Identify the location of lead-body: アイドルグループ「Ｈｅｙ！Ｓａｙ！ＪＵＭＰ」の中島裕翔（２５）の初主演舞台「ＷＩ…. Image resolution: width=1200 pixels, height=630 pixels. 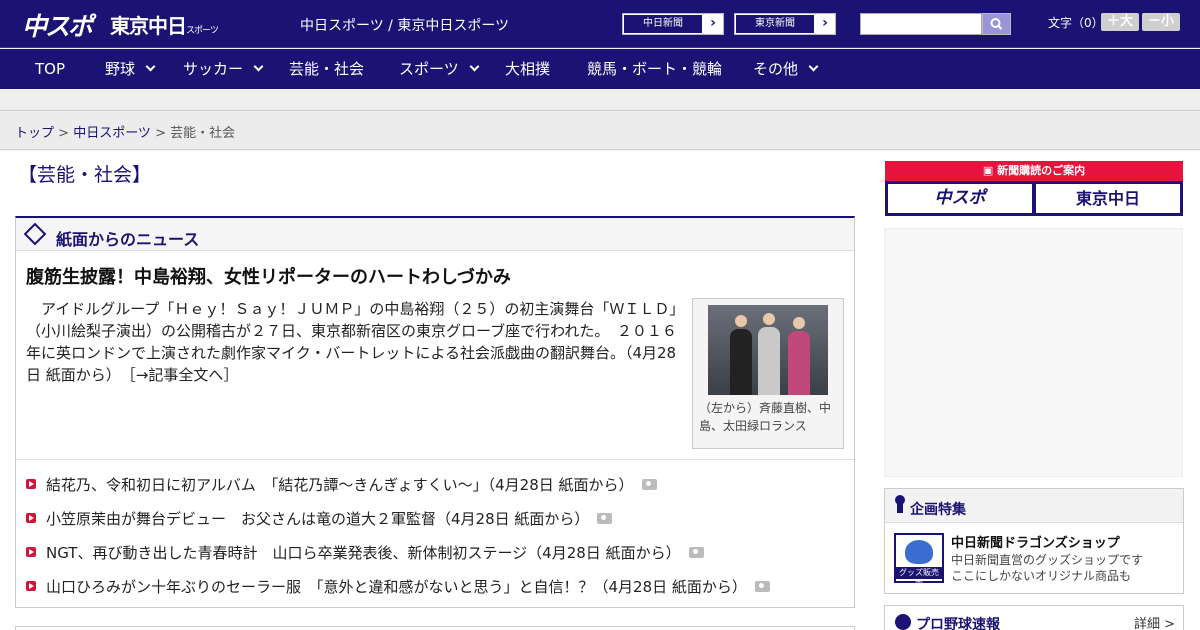
(355, 342).